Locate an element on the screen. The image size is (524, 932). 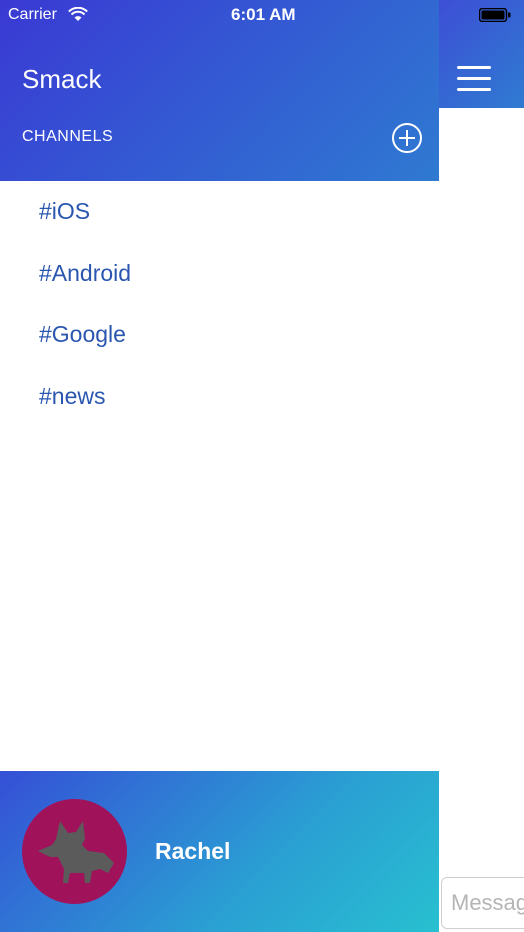
message-input: Message is located at coordinates (482, 903).